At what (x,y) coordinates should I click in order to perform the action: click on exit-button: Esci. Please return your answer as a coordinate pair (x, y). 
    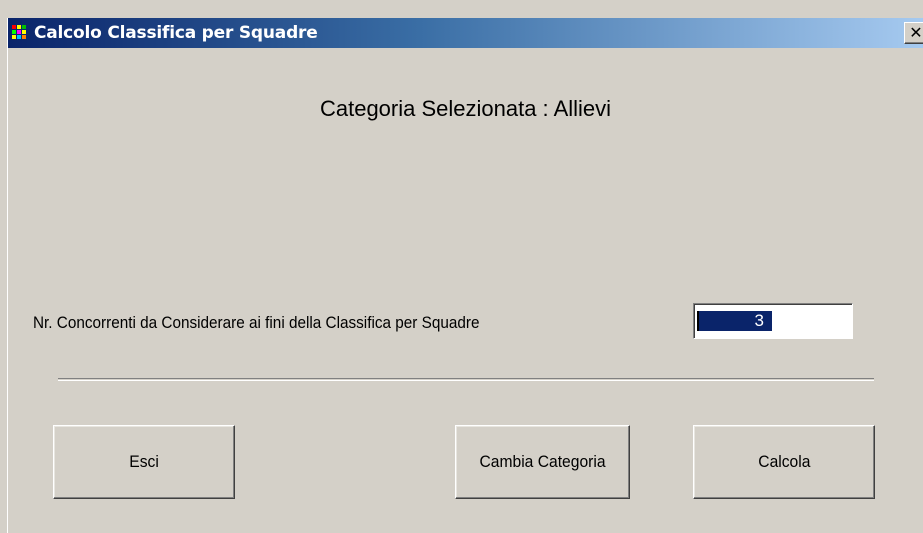
    Looking at the image, I should click on (144, 462).